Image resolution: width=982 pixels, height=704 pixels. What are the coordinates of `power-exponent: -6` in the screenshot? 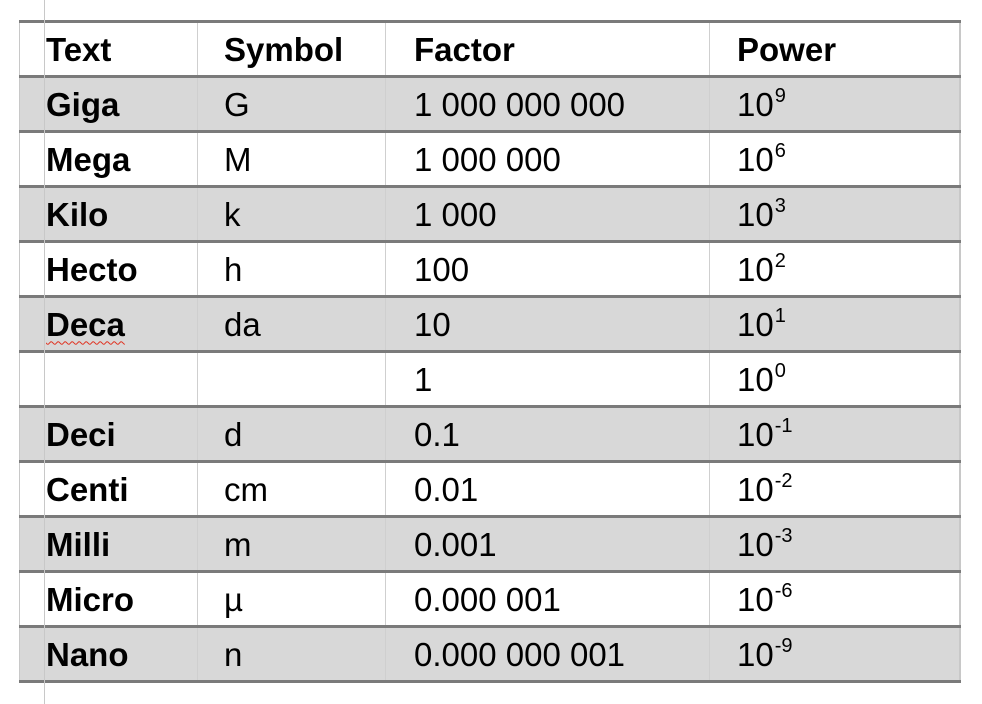 It's located at (783, 590).